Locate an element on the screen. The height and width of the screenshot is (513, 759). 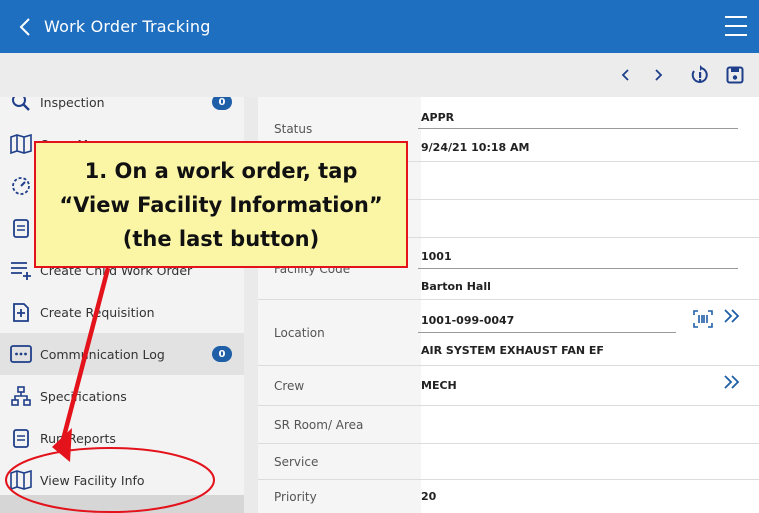
location-description: AIR SYSTEM EXHAUST FAN EF is located at coordinates (512, 350).